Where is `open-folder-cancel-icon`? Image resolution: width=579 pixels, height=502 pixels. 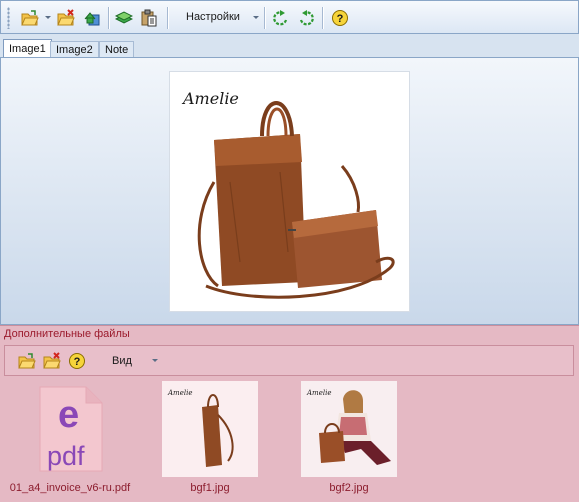 open-folder-cancel-icon is located at coordinates (66, 18).